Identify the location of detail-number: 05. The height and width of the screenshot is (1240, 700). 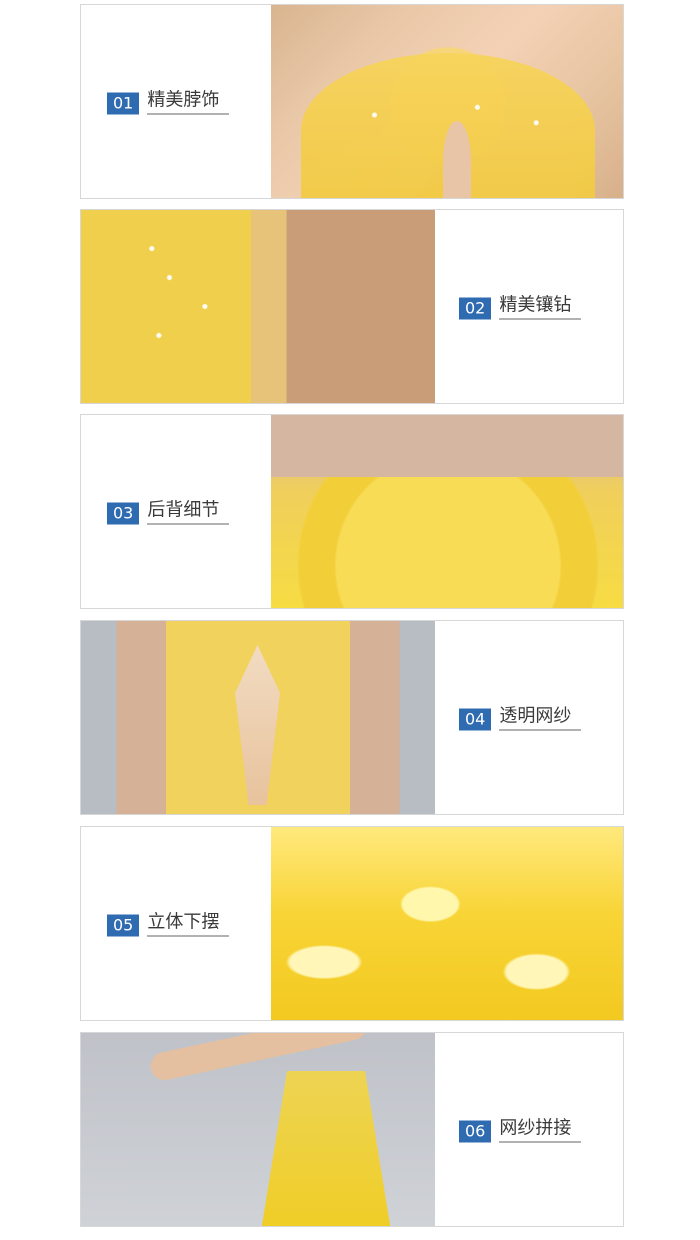
(123, 925).